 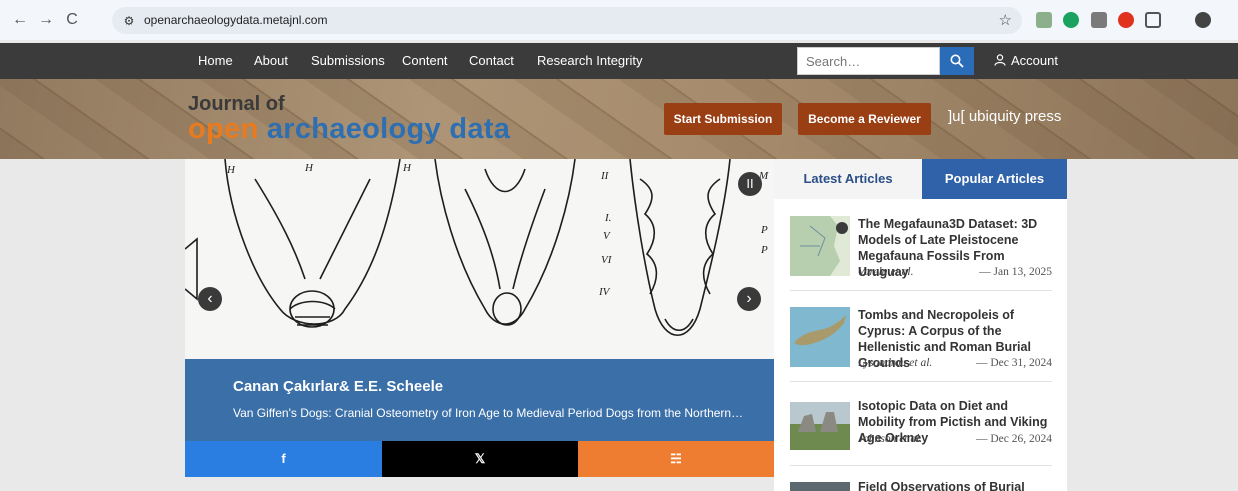 I want to click on svg-text: IV, so click(x=604, y=292).